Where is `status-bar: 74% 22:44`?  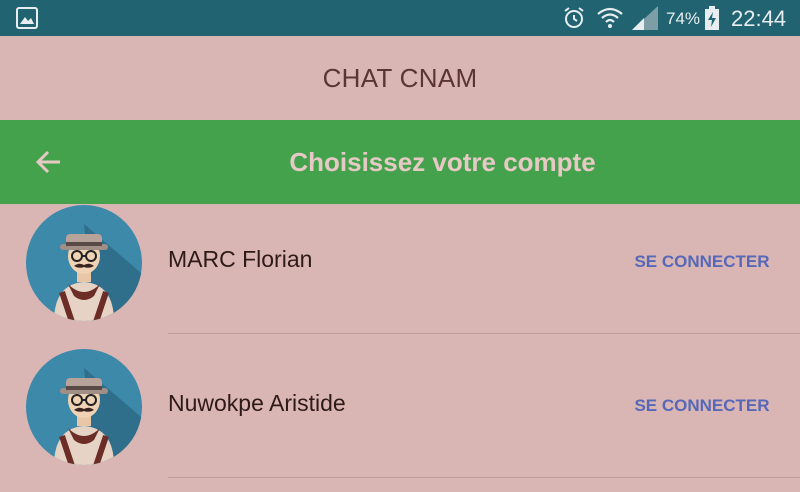 status-bar: 74% 22:44 is located at coordinates (400, 18).